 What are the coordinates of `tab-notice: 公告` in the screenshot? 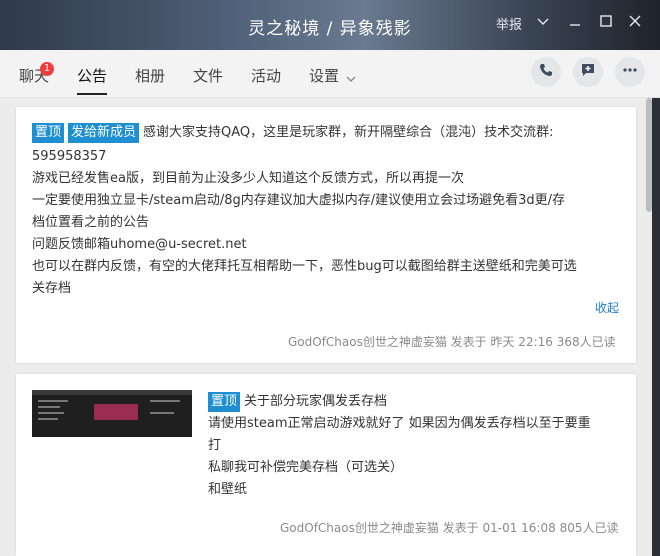 It's located at (92, 80).